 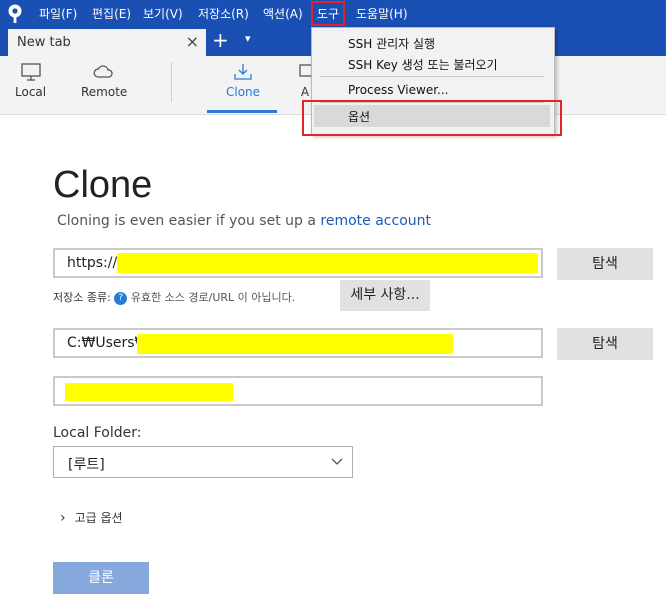 I want to click on add-tab-icon: +, so click(x=220, y=40).